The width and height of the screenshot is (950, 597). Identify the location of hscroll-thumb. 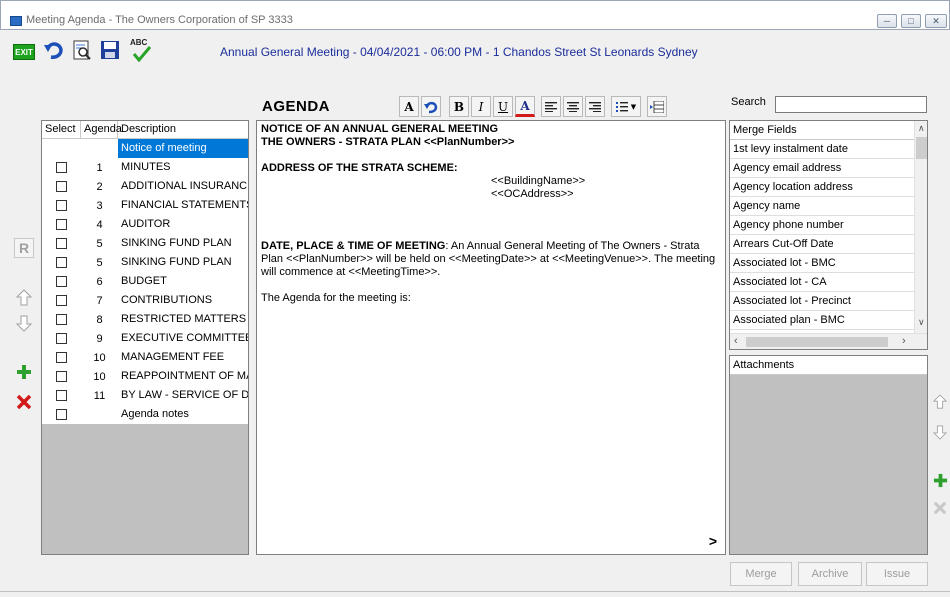
(817, 342).